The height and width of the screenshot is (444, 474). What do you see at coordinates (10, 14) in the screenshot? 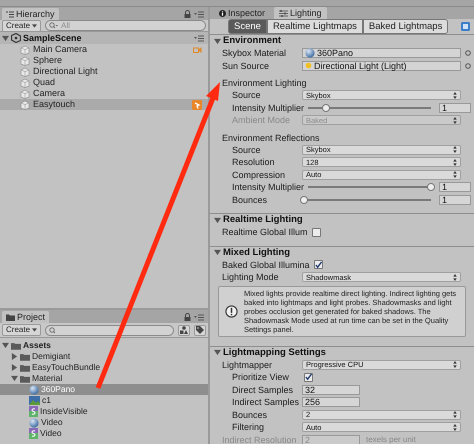
I see `list-icon` at bounding box center [10, 14].